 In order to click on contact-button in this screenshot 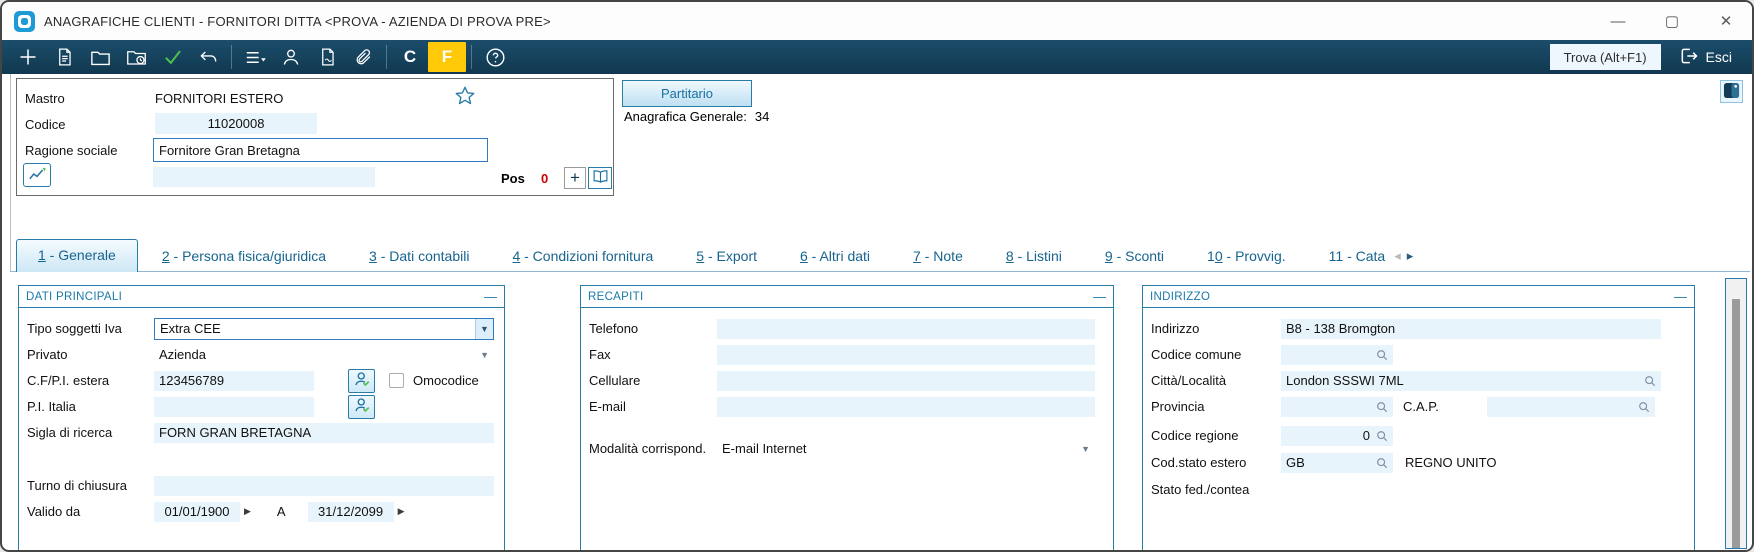, I will do `click(291, 57)`.